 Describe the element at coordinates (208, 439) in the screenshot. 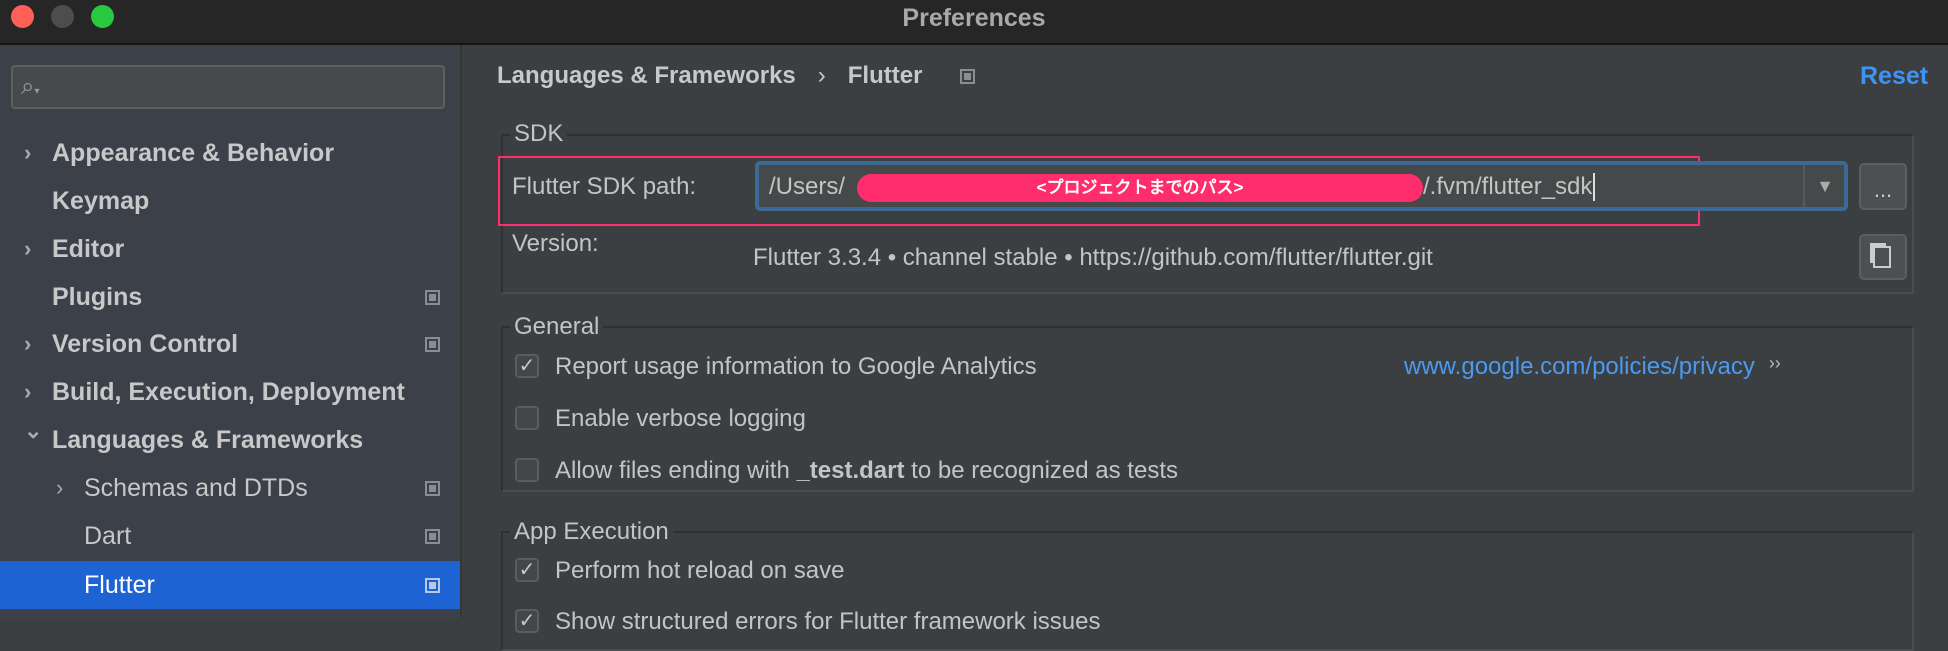

I see `sidebar-item-label: Languages & Frameworks` at that location.